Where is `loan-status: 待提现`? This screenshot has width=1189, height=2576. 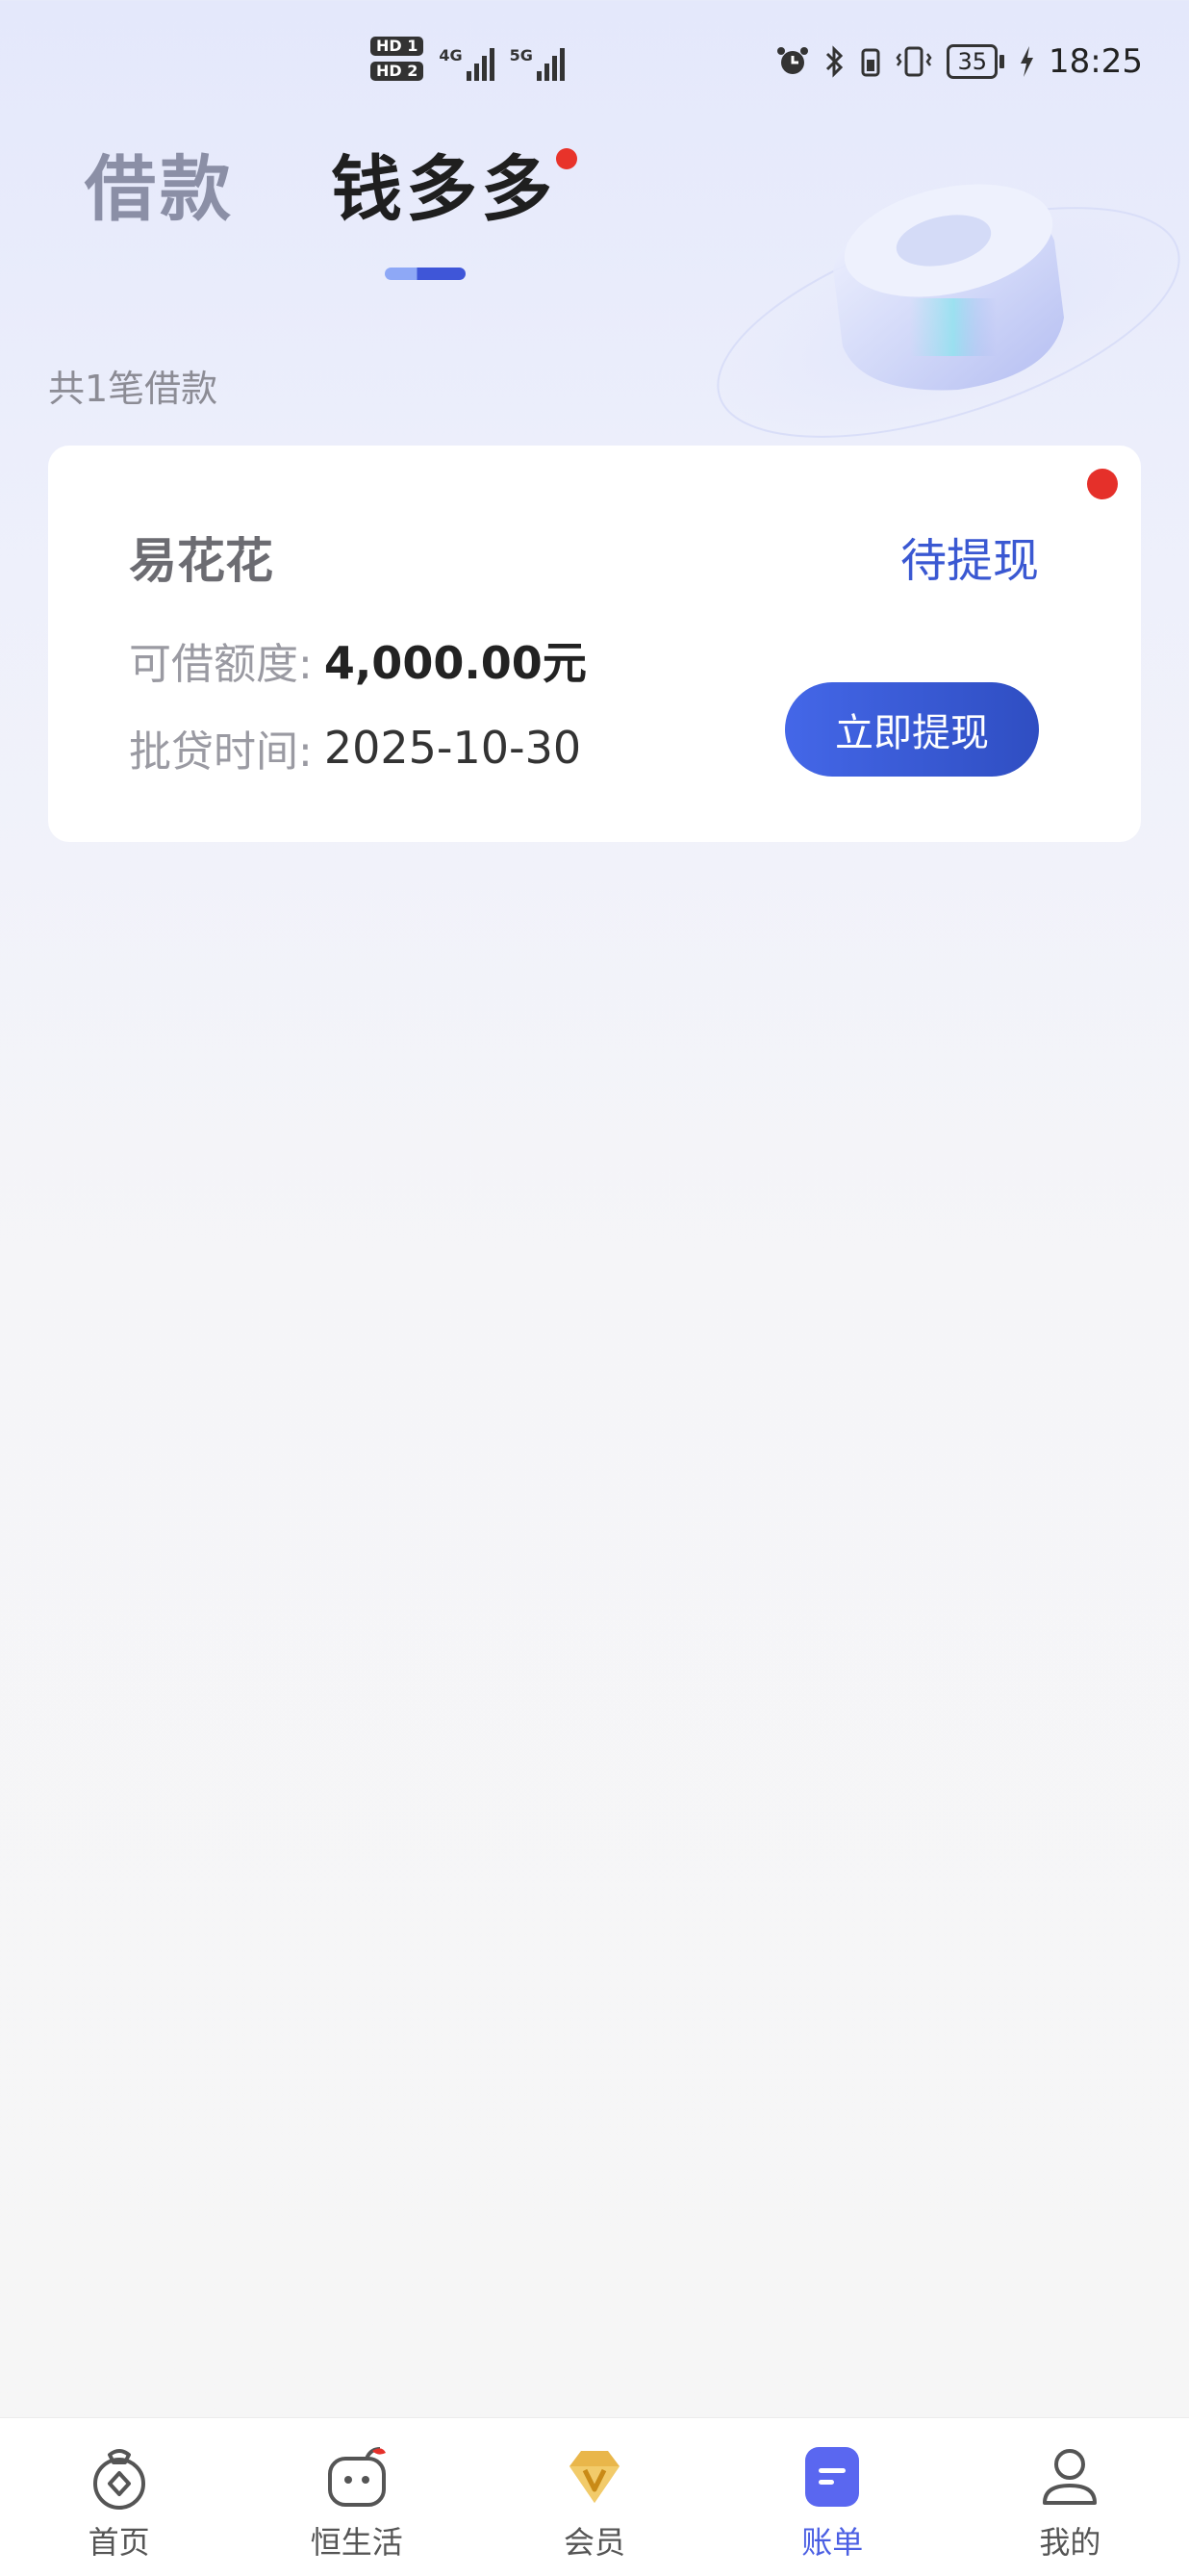
loan-status: 待提现 is located at coordinates (969, 561).